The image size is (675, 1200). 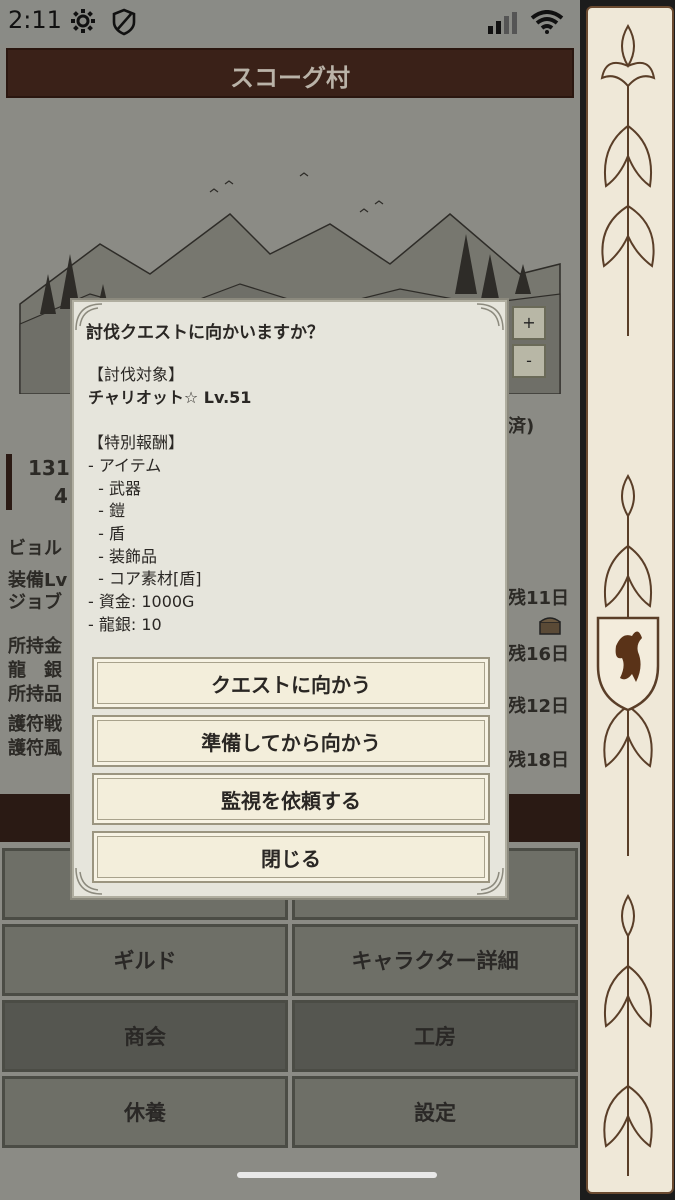 What do you see at coordinates (124, 22) in the screenshot?
I see `shield-blocked-icon` at bounding box center [124, 22].